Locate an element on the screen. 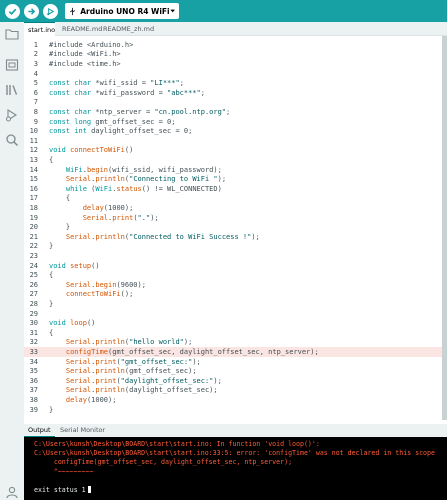 The image size is (447, 500). line-number: 24 is located at coordinates (33, 265).